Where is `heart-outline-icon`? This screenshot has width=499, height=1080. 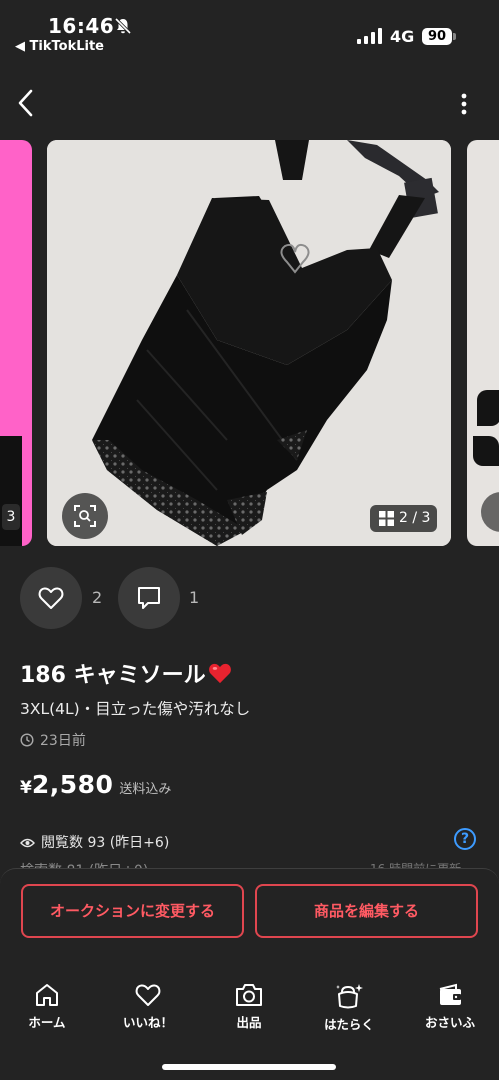
heart-outline-icon is located at coordinates (51, 598).